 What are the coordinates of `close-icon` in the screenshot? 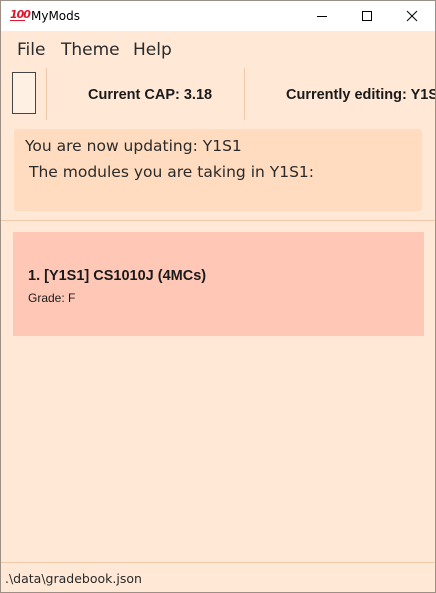 It's located at (412, 16).